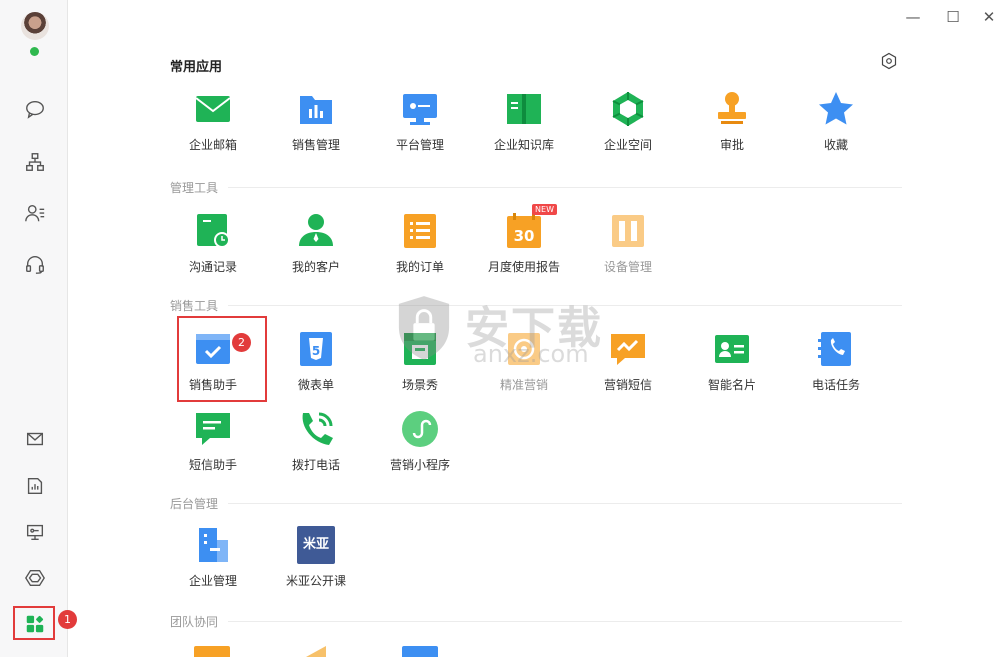 This screenshot has width=1007, height=657. Describe the element at coordinates (524, 236) in the screenshot. I see `svg-text: 30` at that location.